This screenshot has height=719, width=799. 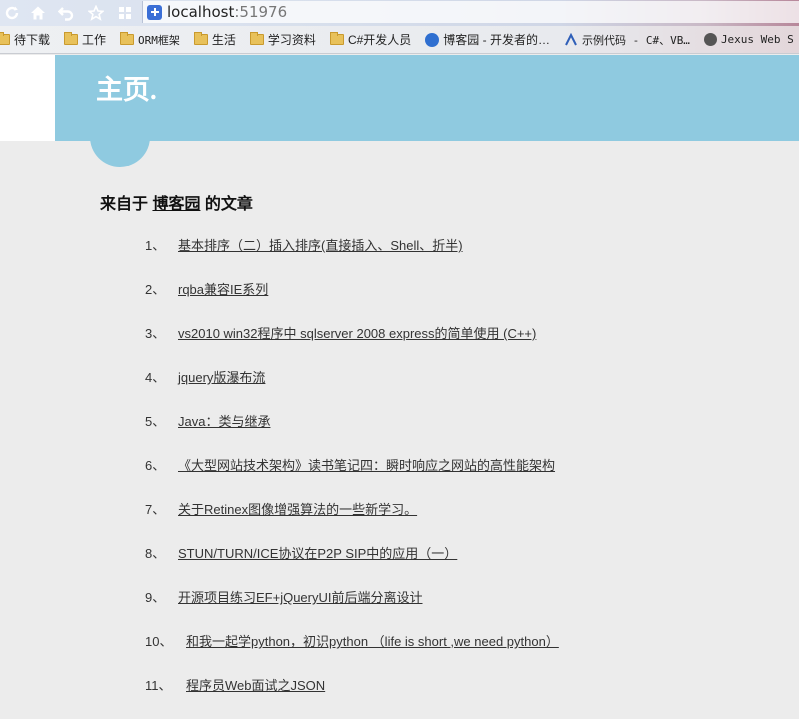 What do you see at coordinates (155, 553) in the screenshot?
I see `item-number: 8、` at bounding box center [155, 553].